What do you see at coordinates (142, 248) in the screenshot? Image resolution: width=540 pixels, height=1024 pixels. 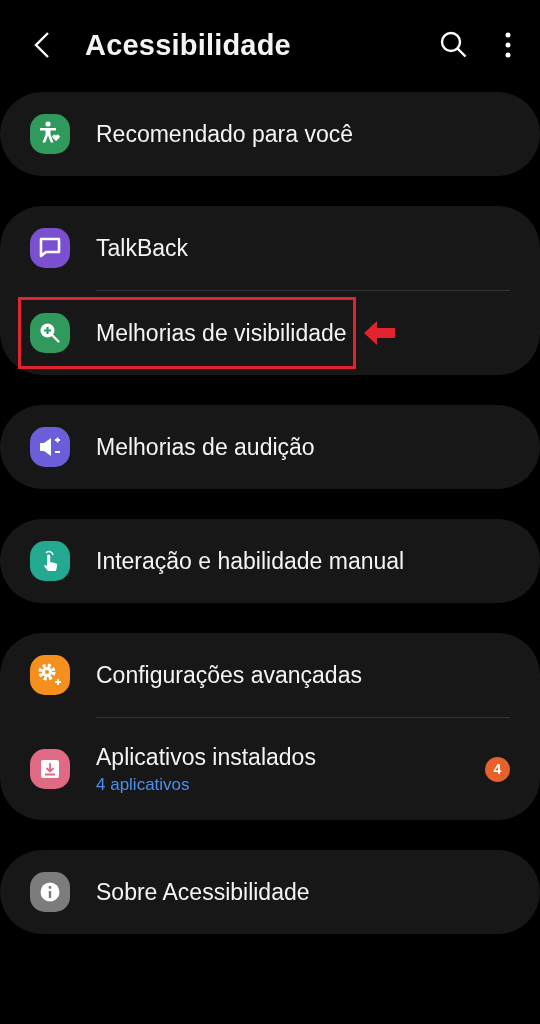 I see `menu-item: TalkBack` at bounding box center [142, 248].